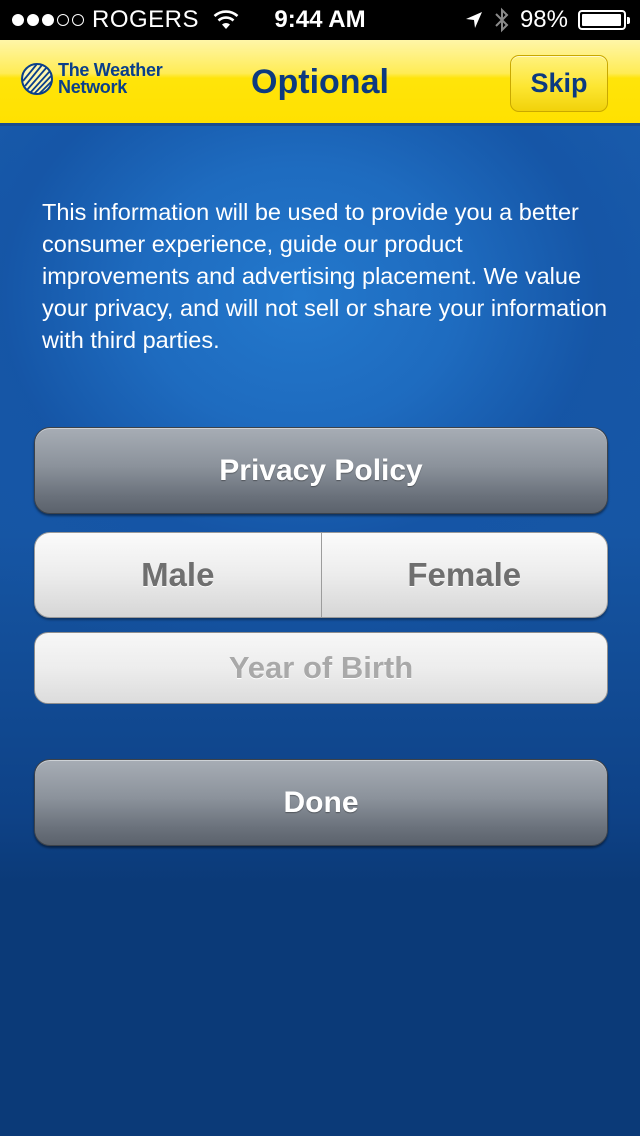 This screenshot has width=640, height=1136. I want to click on skip-button: Skip, so click(559, 83).